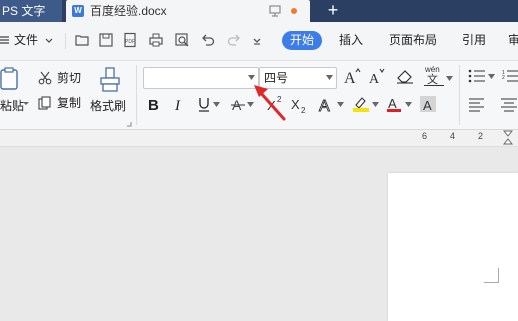 This screenshot has height=321, width=518. What do you see at coordinates (449, 78) in the screenshot?
I see `phonetic-dropdown-icon` at bounding box center [449, 78].